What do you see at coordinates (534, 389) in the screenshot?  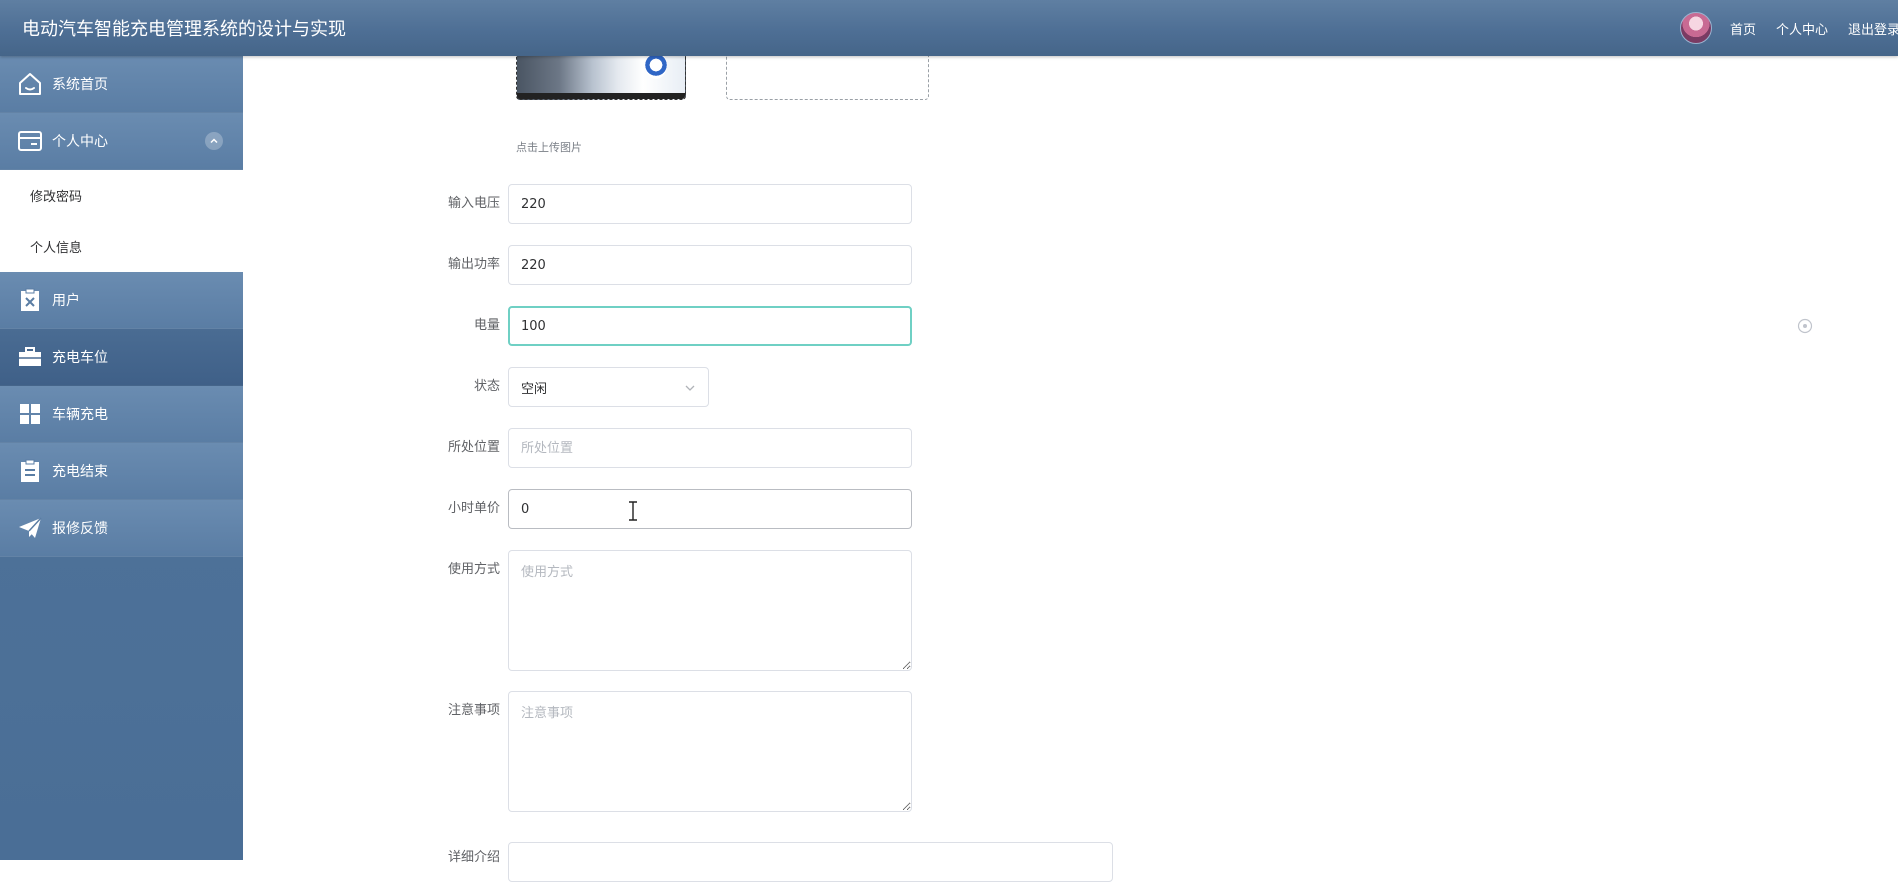 I see `status-selected-value: 空闲` at bounding box center [534, 389].